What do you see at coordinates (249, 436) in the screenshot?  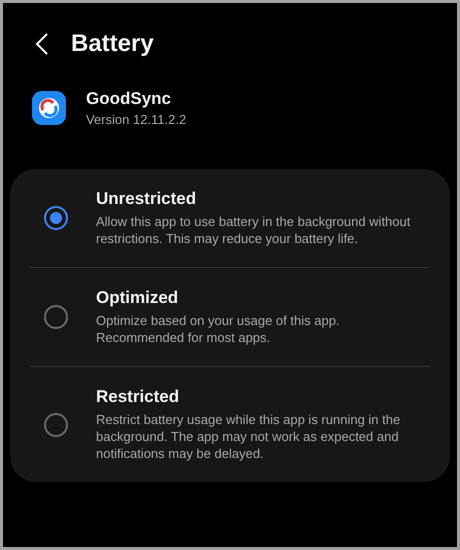 I see `option-description: Restrict battery usage while this app is running in the background. The app may not work as expected and notifications may be delayed.` at bounding box center [249, 436].